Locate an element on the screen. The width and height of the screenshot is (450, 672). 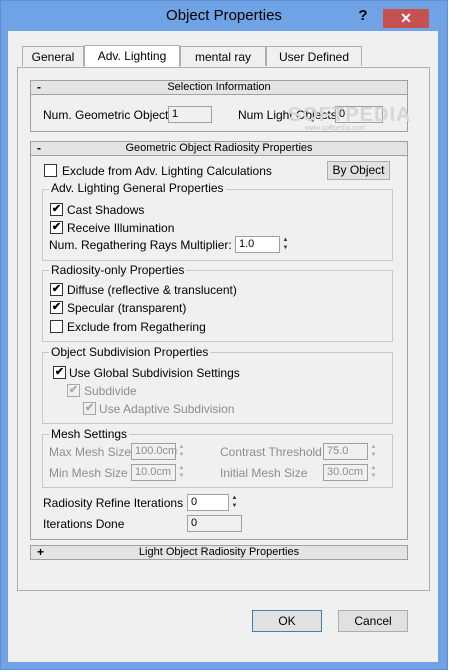
by-object-button: By Object is located at coordinates (358, 170).